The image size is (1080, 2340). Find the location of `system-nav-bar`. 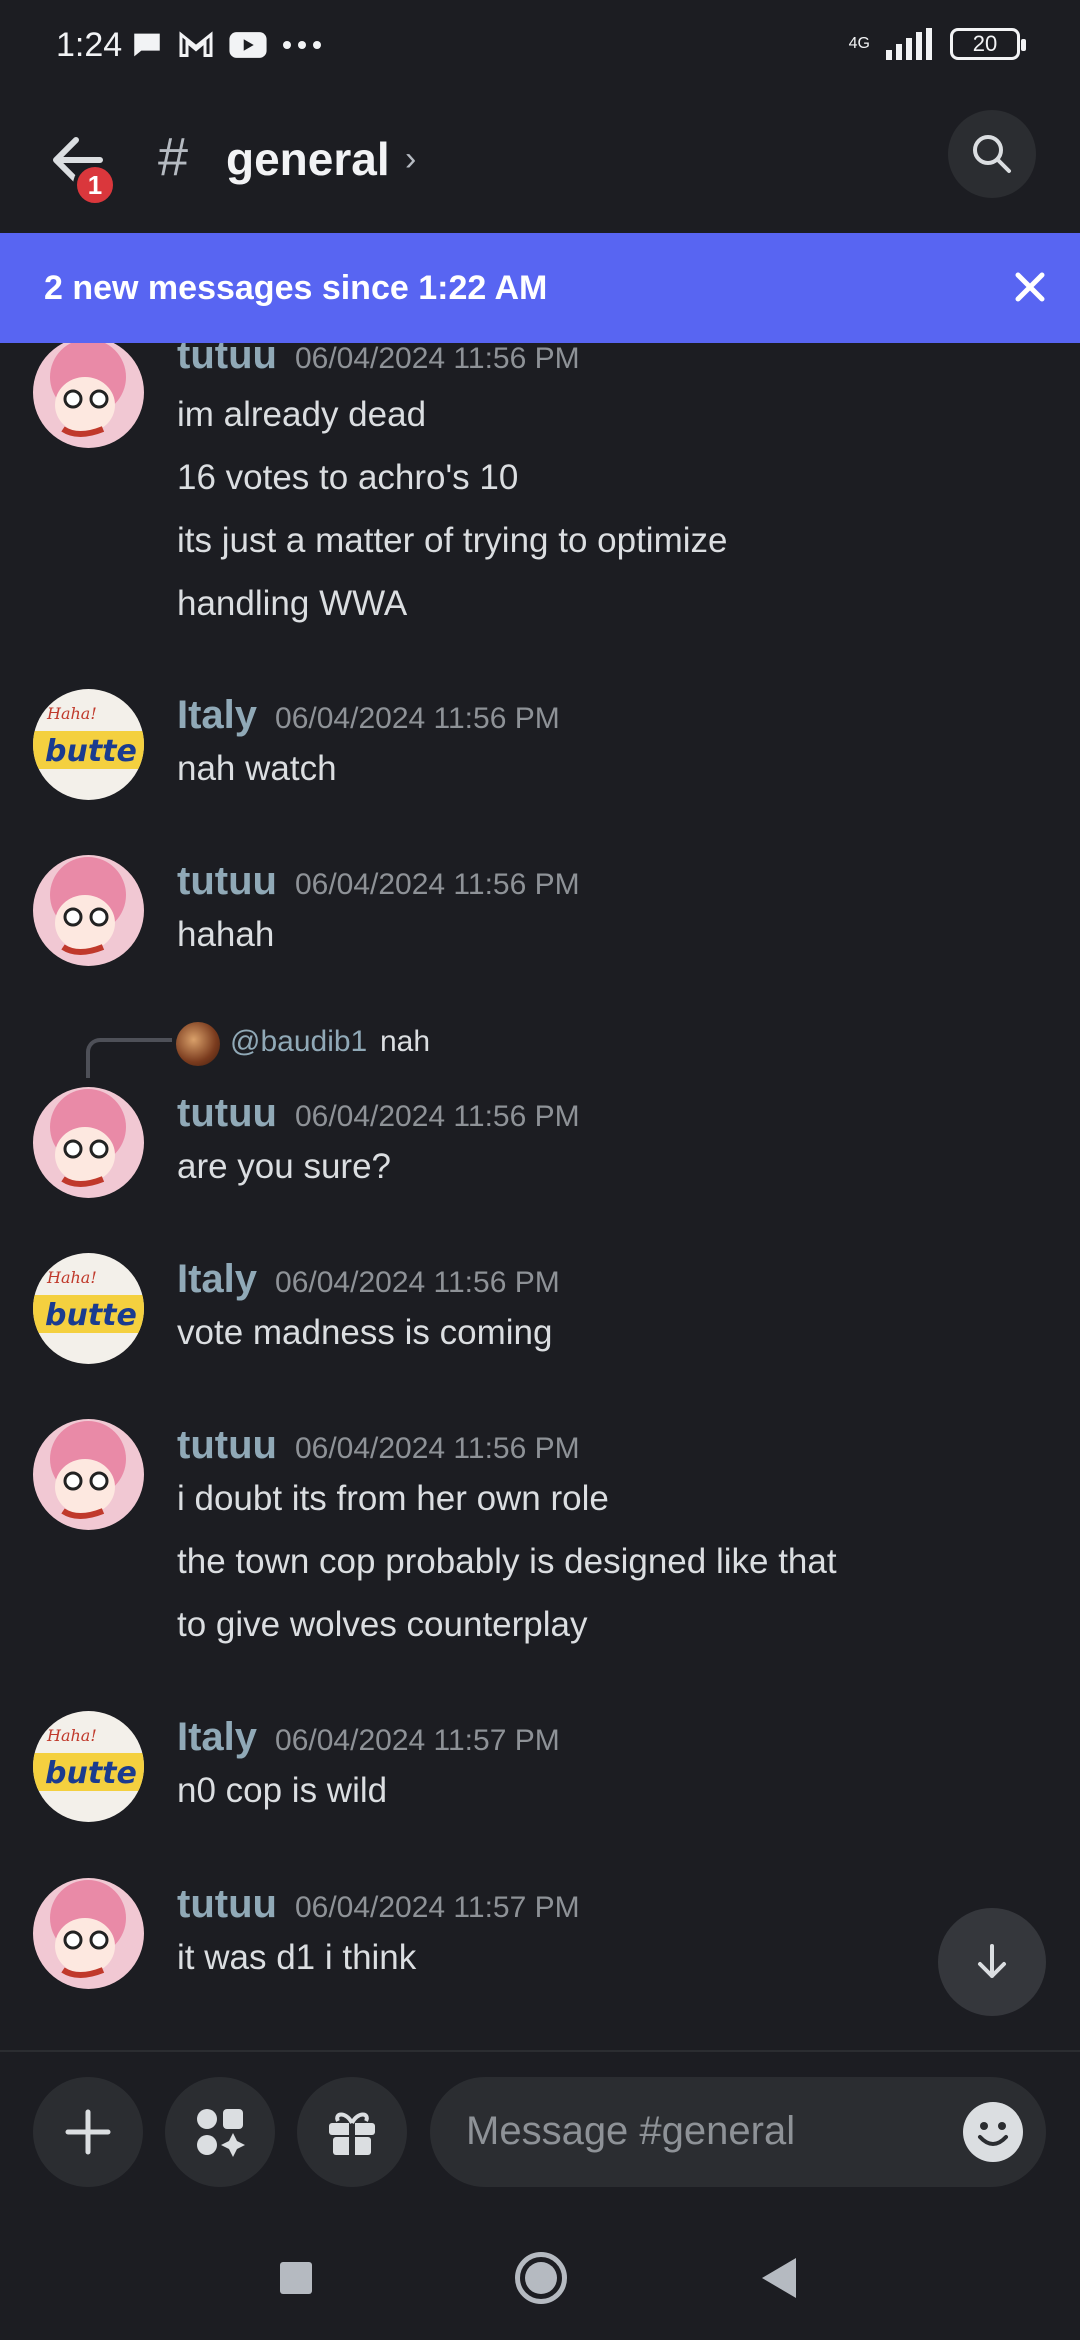

system-nav-bar is located at coordinates (540, 2280).